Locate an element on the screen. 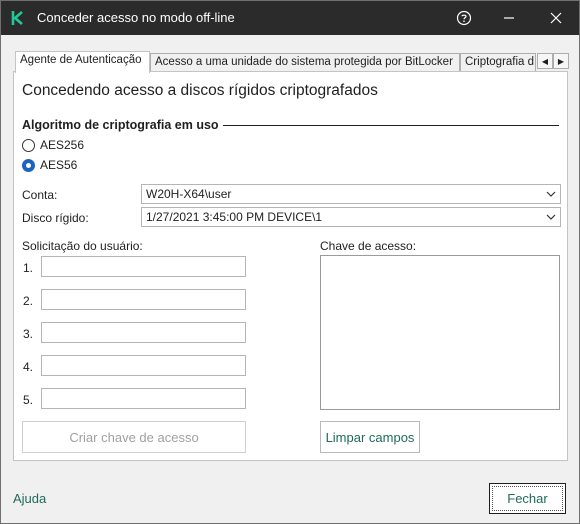 The width and height of the screenshot is (580, 524). minimize-button is located at coordinates (509, 18).